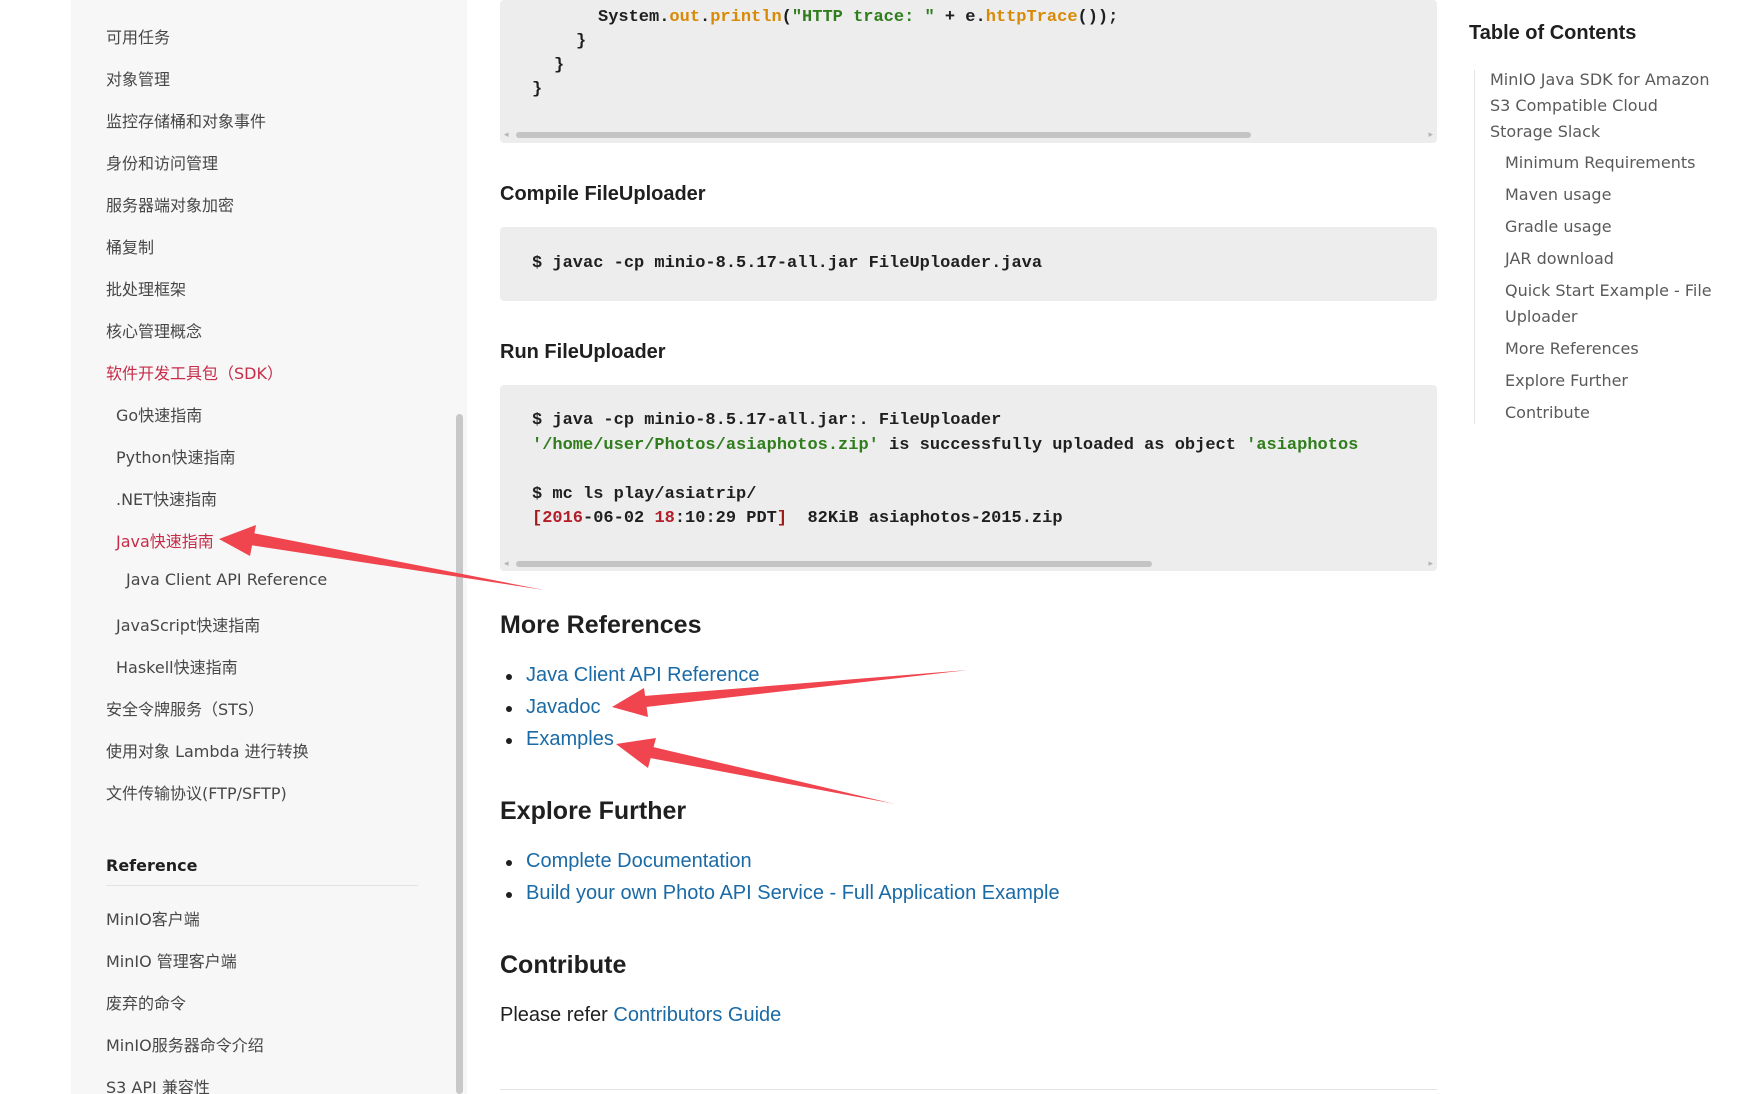 This screenshot has height=1094, width=1744. Describe the element at coordinates (177, 666) in the screenshot. I see `sidebar-item-haskell-quickstart: Haskell快速指南` at that location.